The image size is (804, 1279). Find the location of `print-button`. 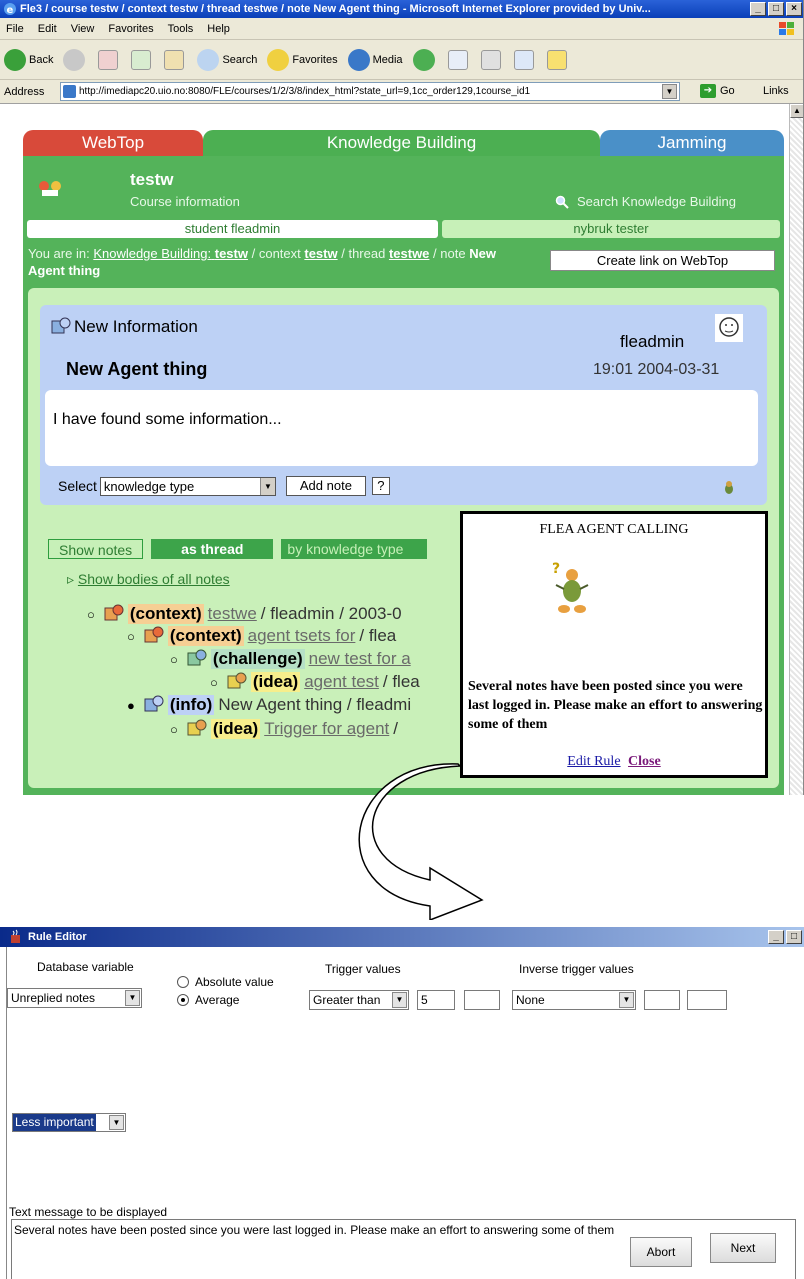

print-button is located at coordinates (492, 59).